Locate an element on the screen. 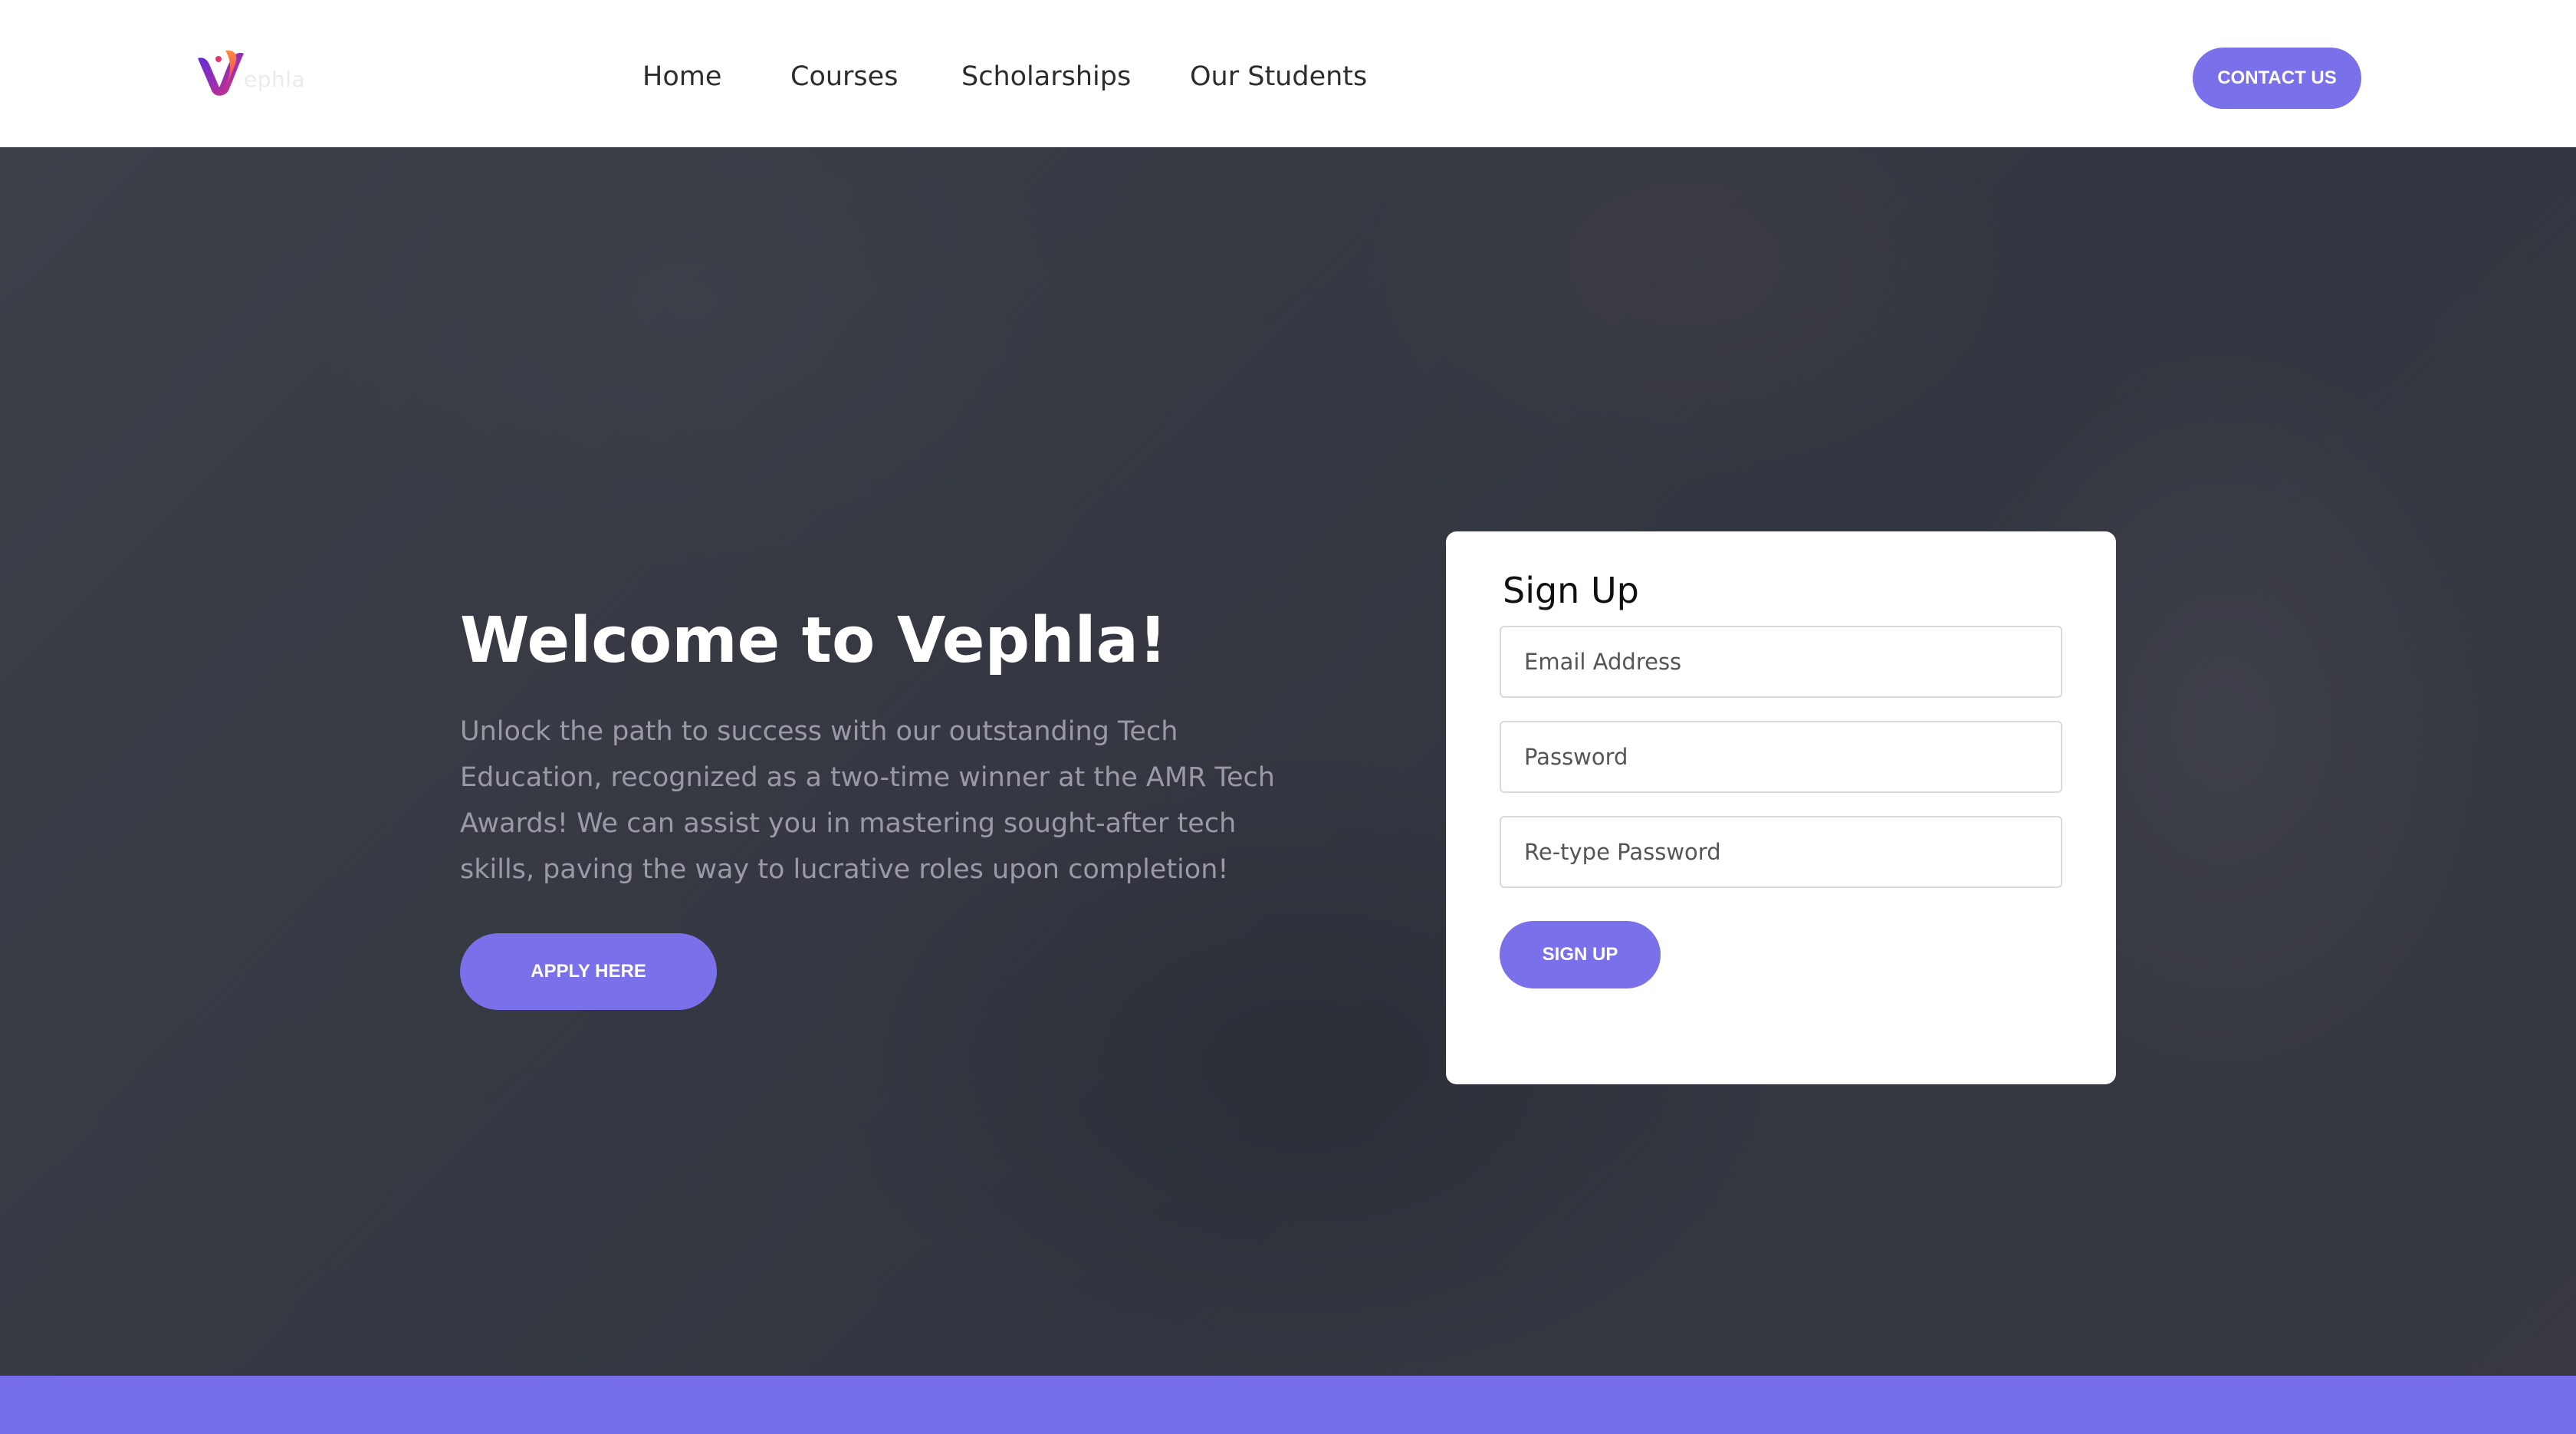 The width and height of the screenshot is (2576, 1434). nav-item-courses: Courses is located at coordinates (844, 76).